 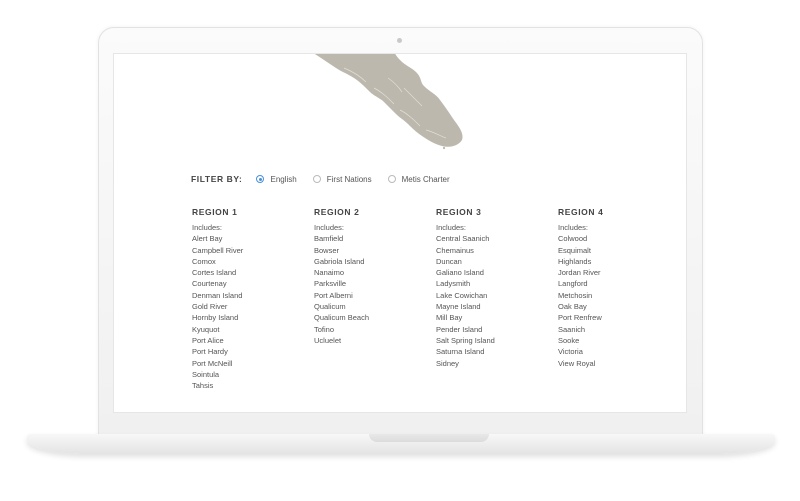 I want to click on region-location-item: Port McNeill, so click(x=212, y=363).